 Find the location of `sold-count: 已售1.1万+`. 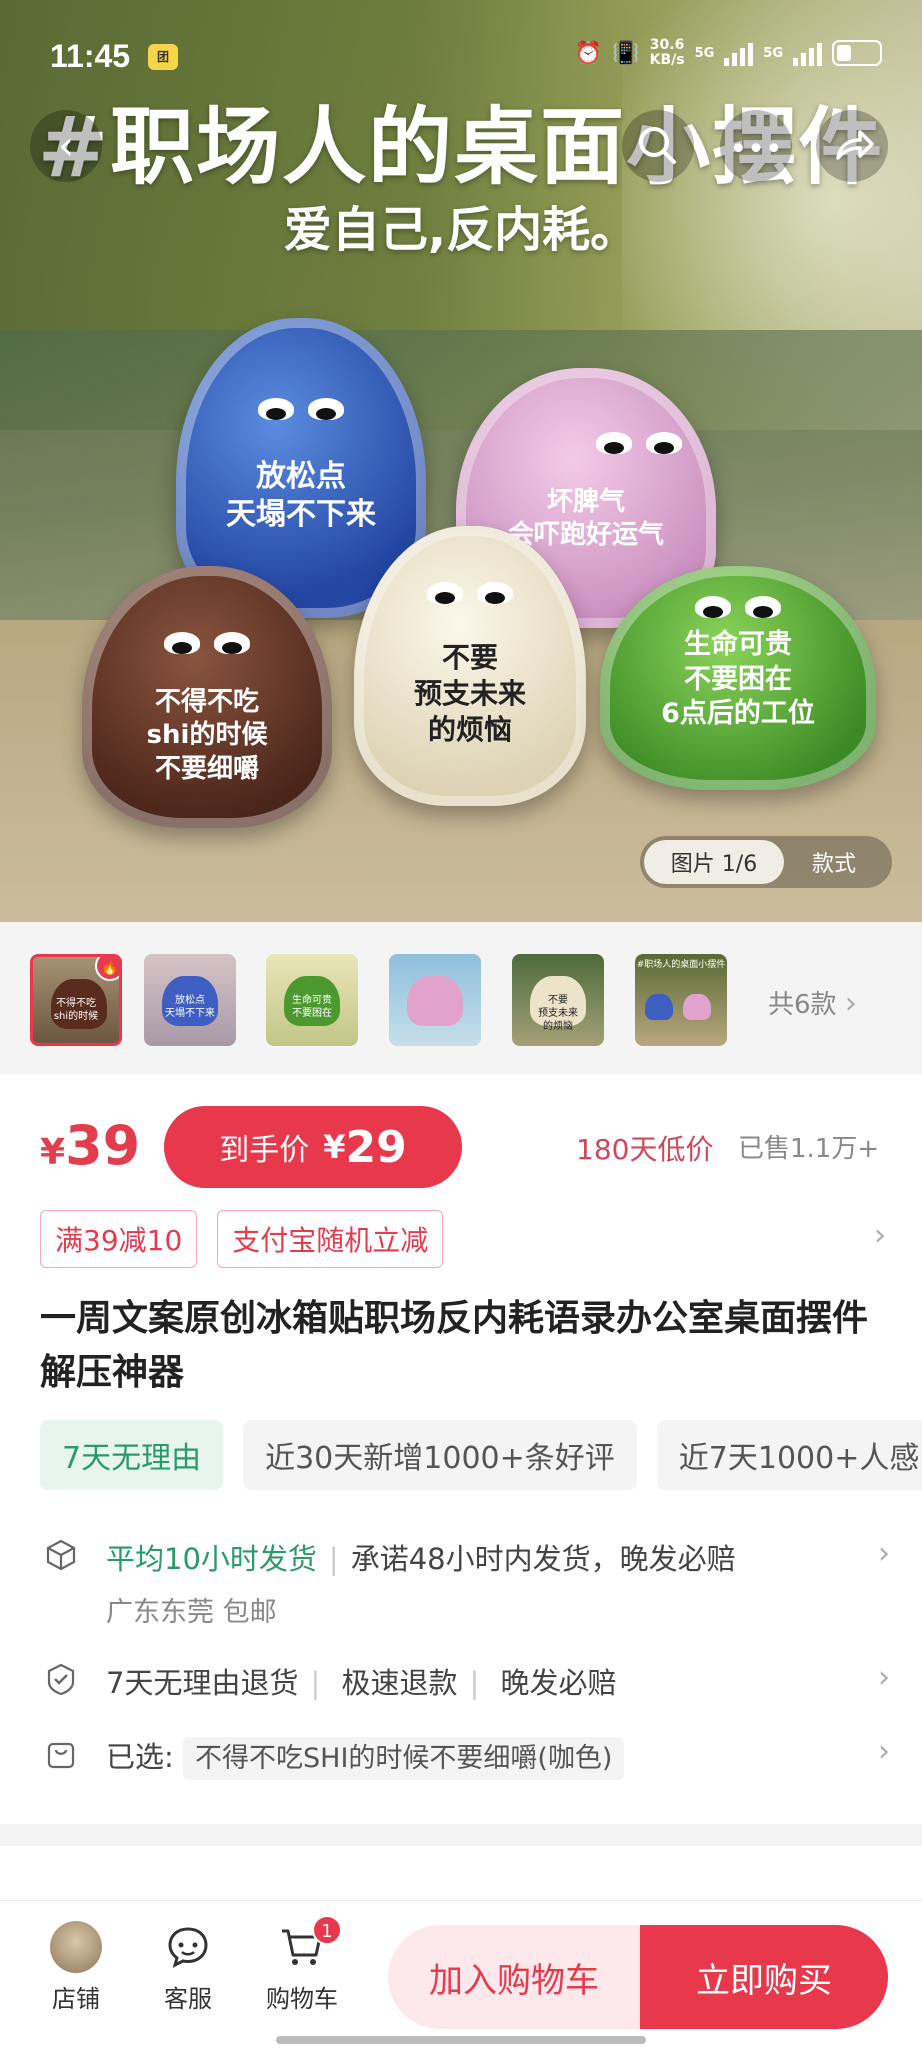

sold-count: 已售1.1万+ is located at coordinates (809, 1149).